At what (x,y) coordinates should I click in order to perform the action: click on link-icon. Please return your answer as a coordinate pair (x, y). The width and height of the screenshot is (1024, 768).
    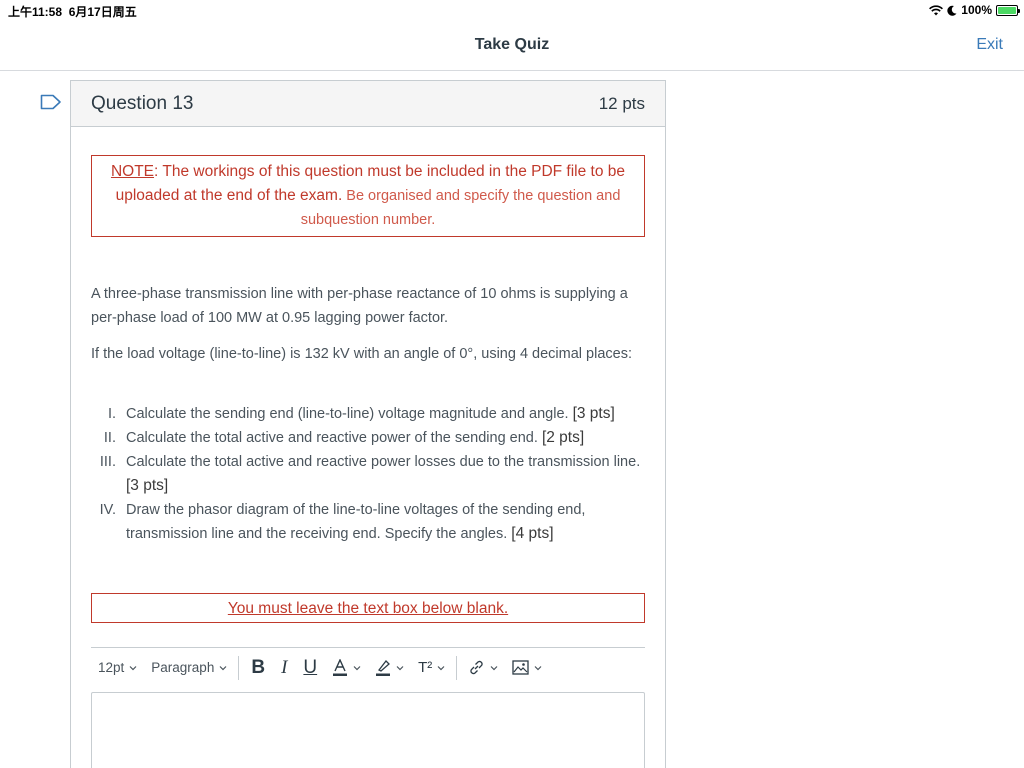
    Looking at the image, I should click on (476, 667).